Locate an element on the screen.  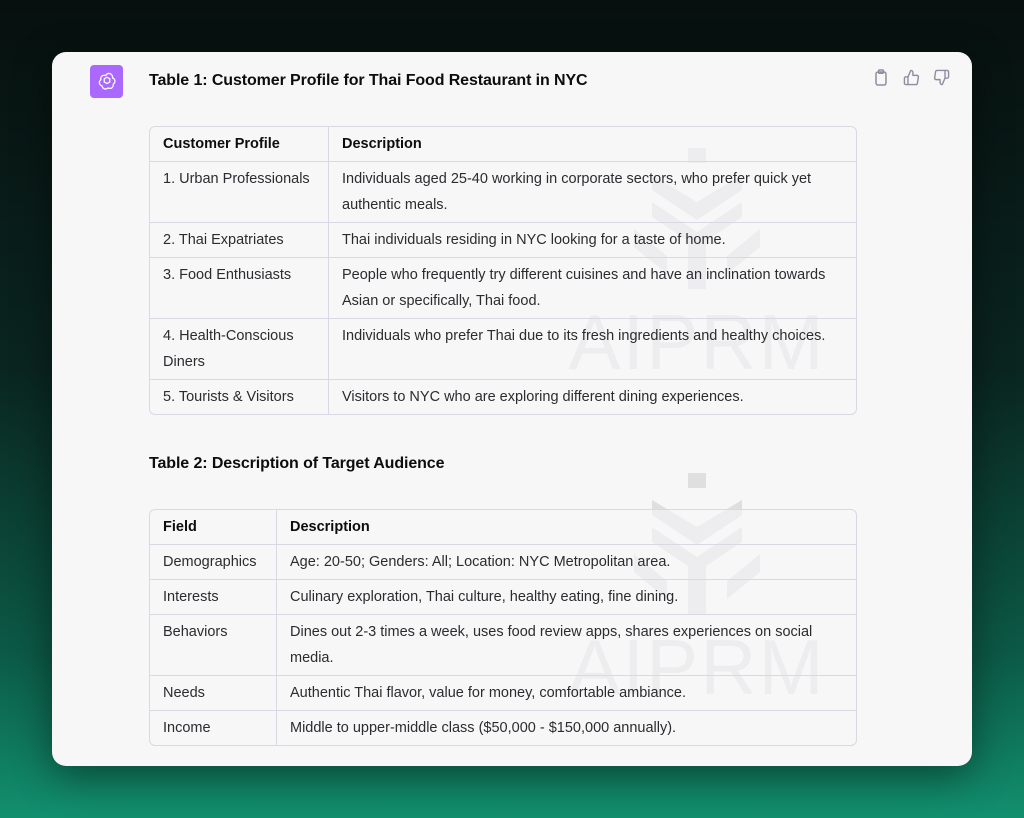
table-cell: 4. Health-Conscious Diners is located at coordinates (239, 349).